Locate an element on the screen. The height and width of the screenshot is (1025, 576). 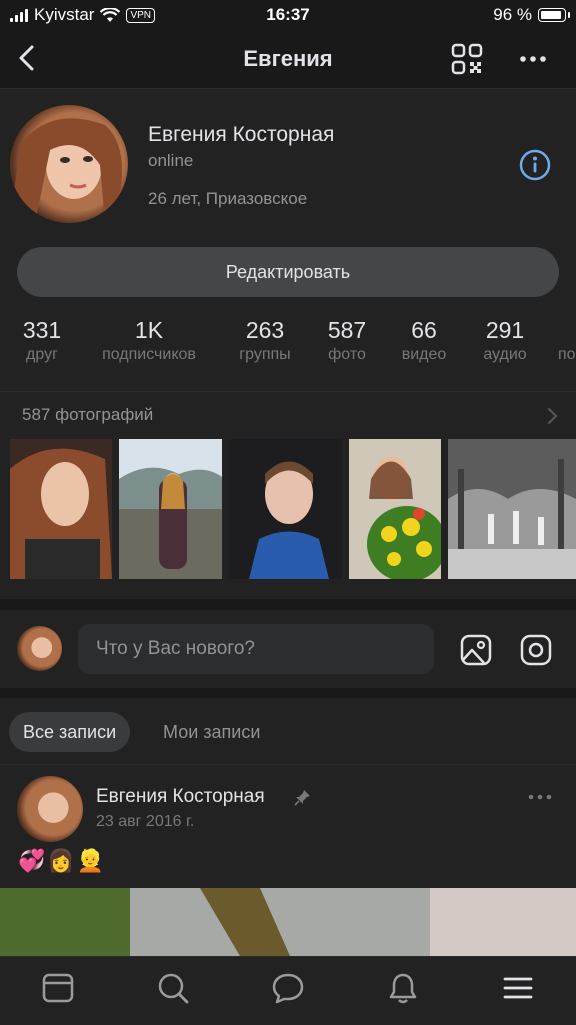
counter-value: 291 is located at coordinates (505, 330).